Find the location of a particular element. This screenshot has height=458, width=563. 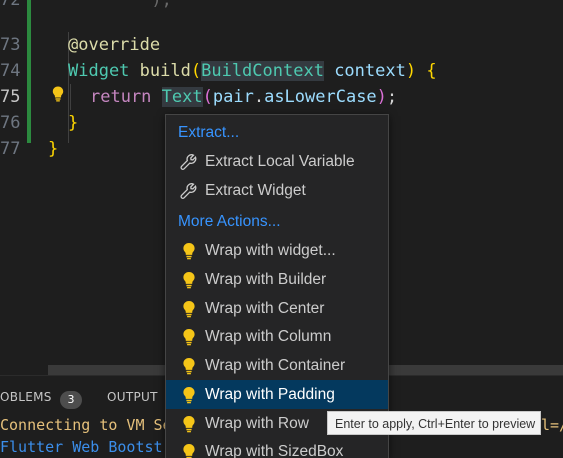

menu-item-label: Wrap with Padding is located at coordinates (270, 394).